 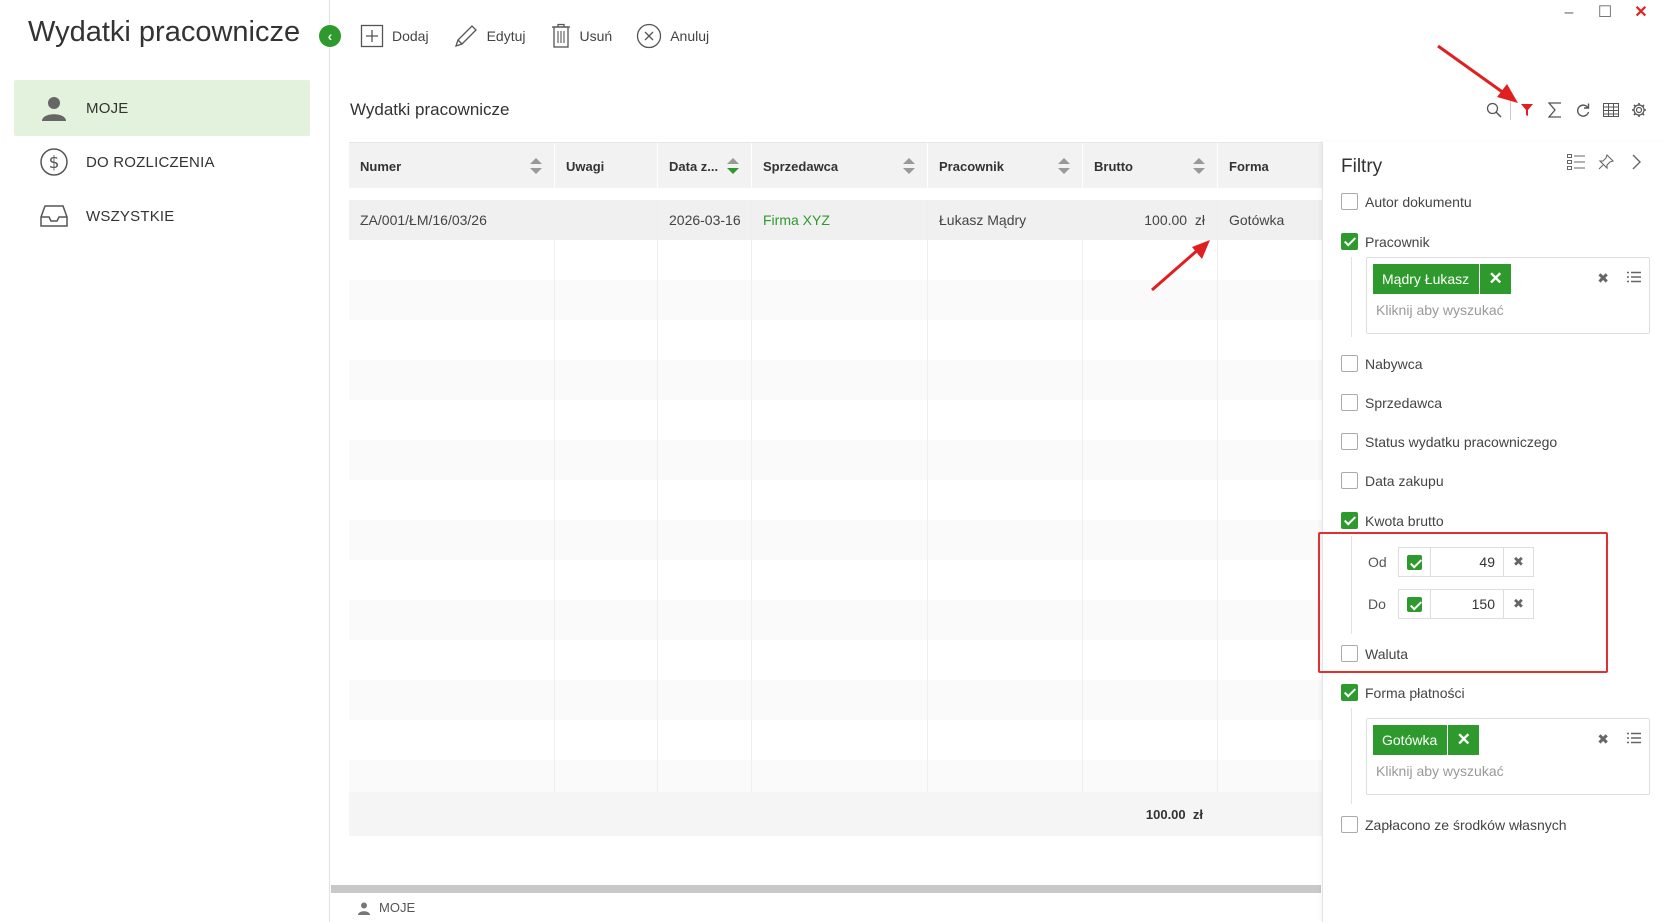 What do you see at coordinates (1527, 110) in the screenshot?
I see `filter-icon` at bounding box center [1527, 110].